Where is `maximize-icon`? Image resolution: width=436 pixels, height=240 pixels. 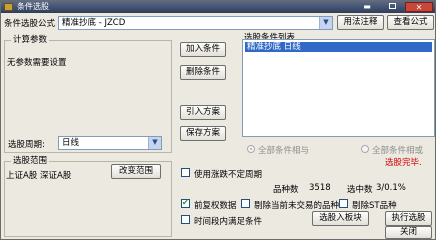
maximize-icon is located at coordinates (392, 7).